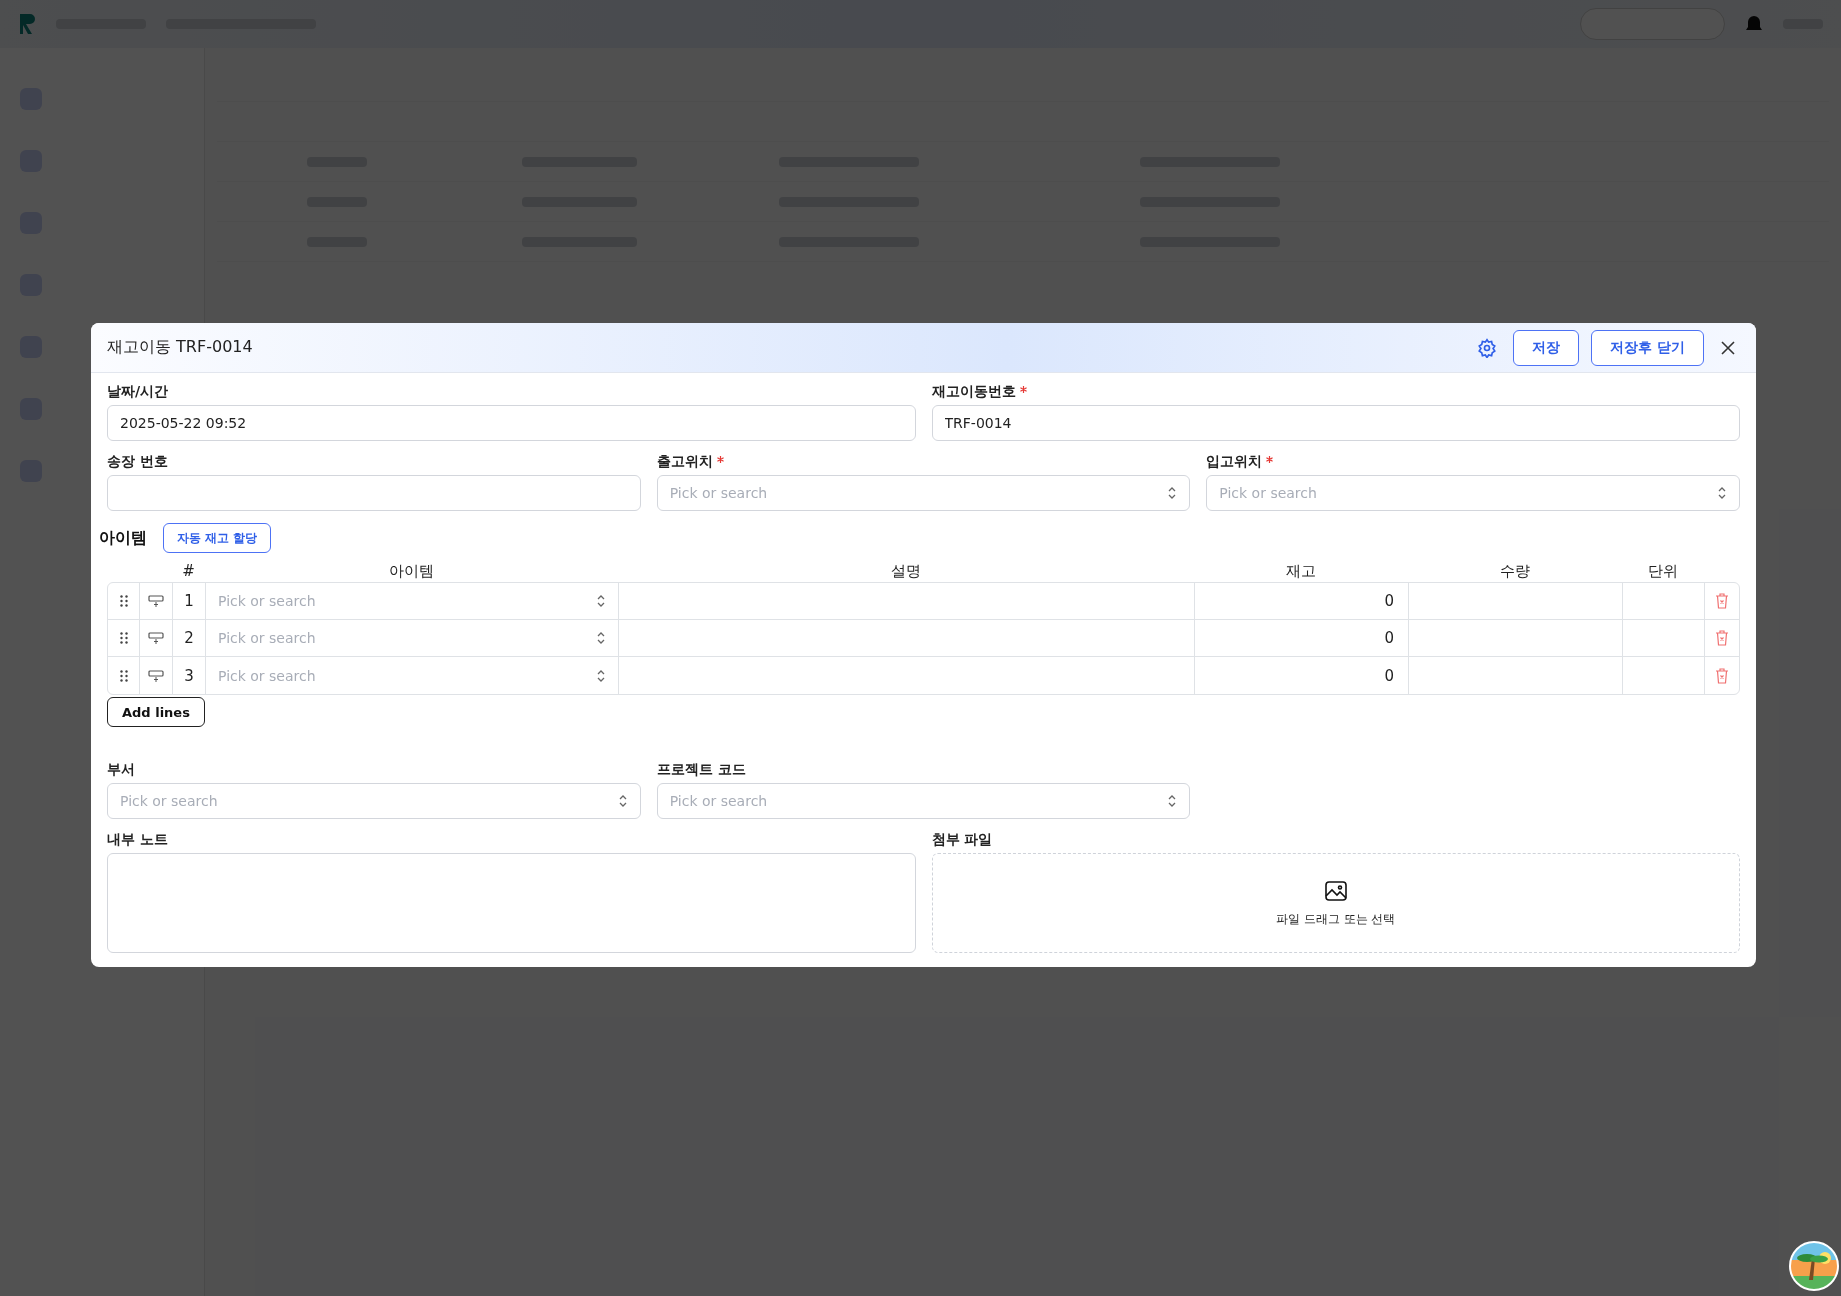 This screenshot has width=1841, height=1296. What do you see at coordinates (1336, 919) in the screenshot?
I see `drop-hint: 파일 드래그 또는 선택` at bounding box center [1336, 919].